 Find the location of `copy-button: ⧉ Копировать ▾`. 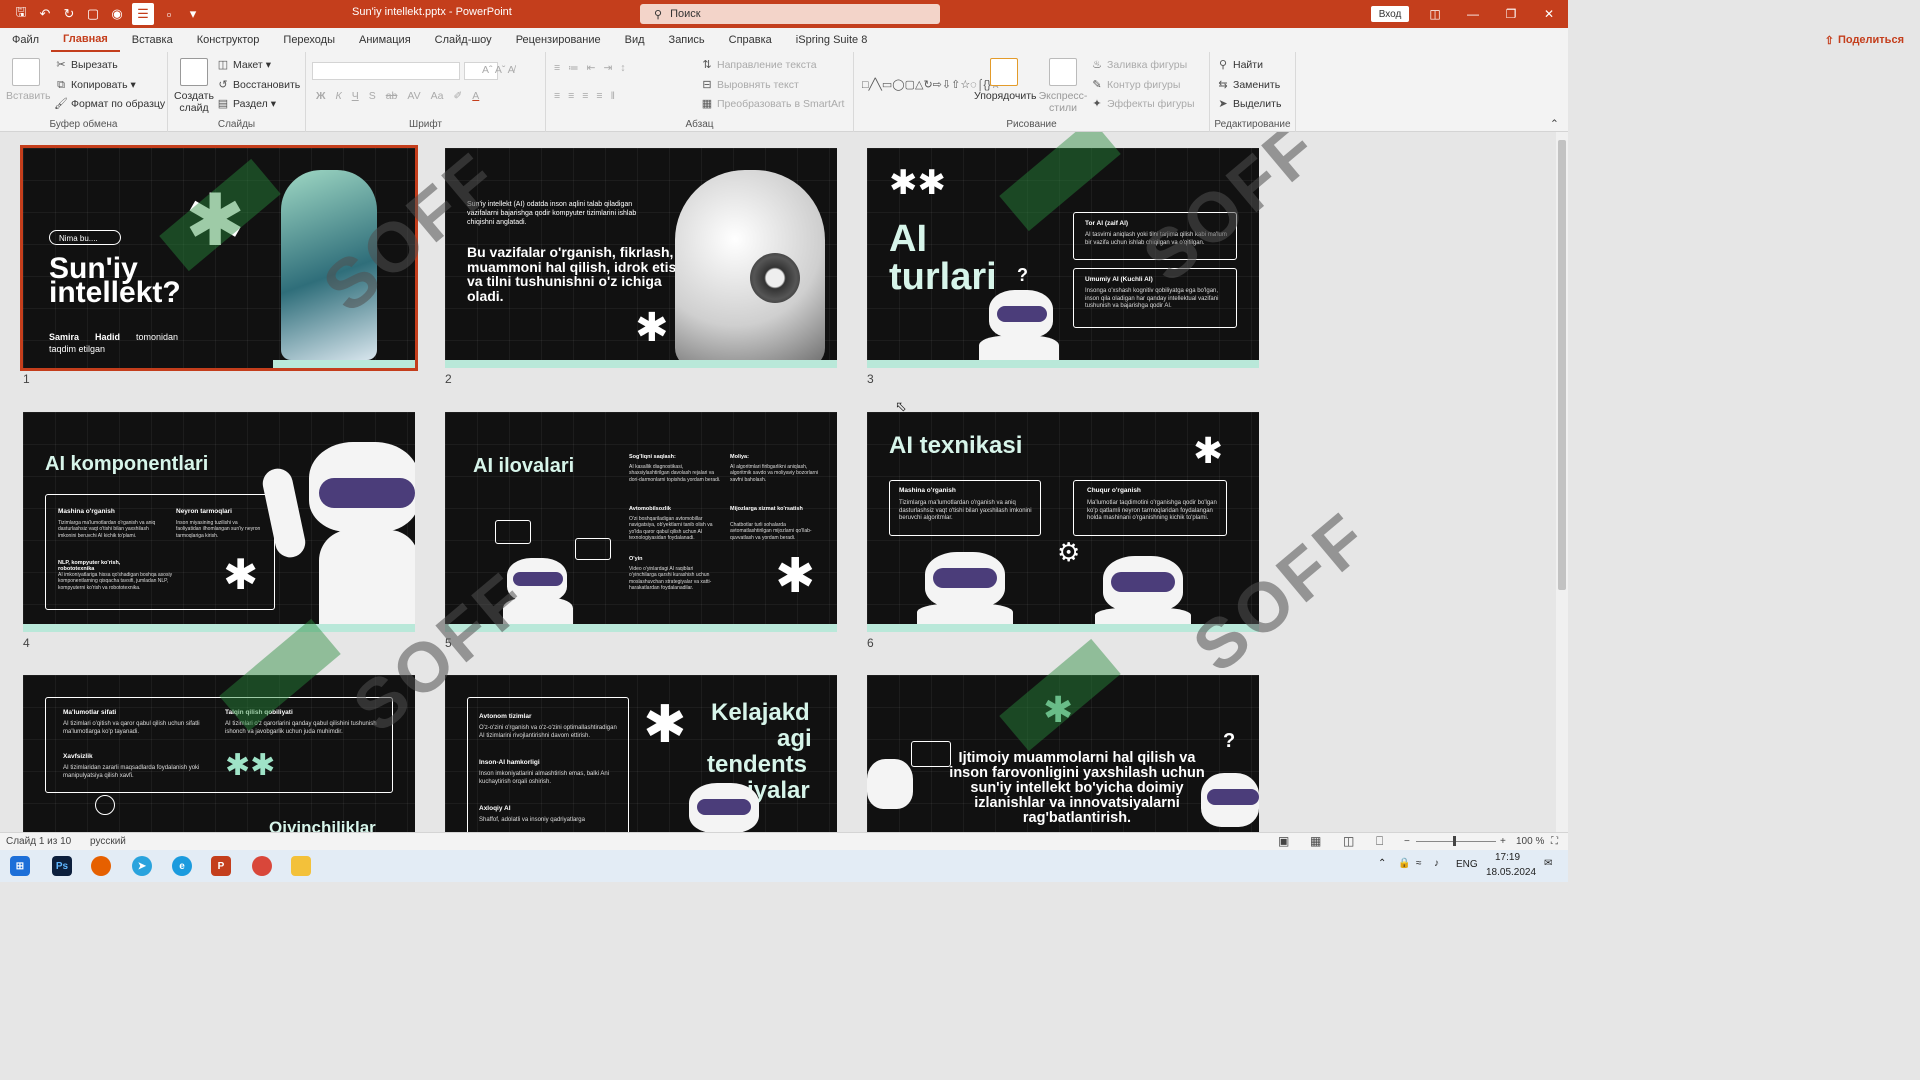

copy-button: ⧉ Копировать ▾ is located at coordinates (95, 85).